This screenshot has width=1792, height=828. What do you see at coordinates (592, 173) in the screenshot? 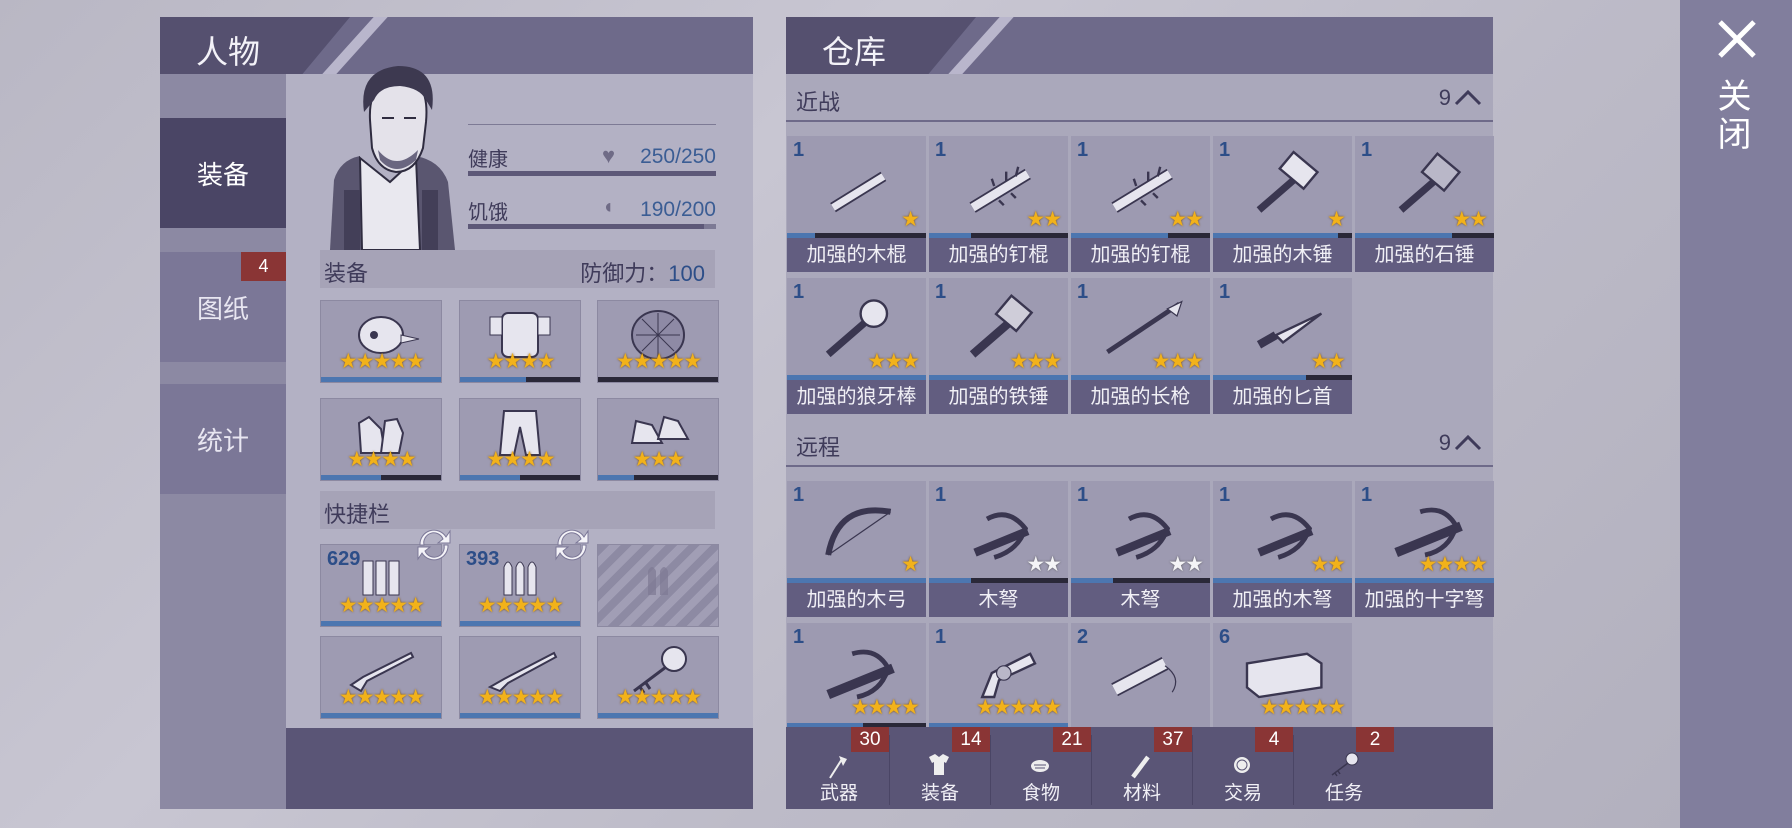
I see `health-bar` at bounding box center [592, 173].